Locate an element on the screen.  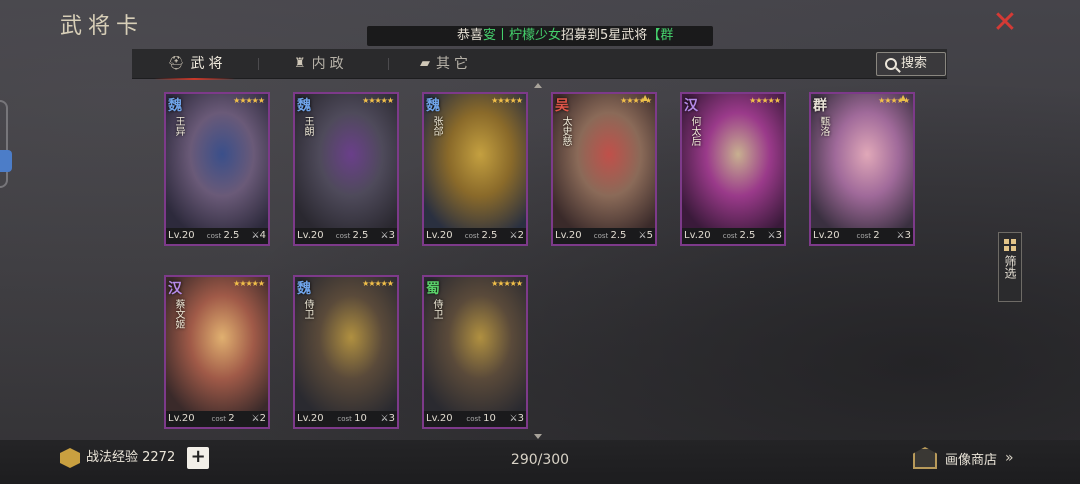
upgrade-icon: ▲ is located at coordinates (645, 97).